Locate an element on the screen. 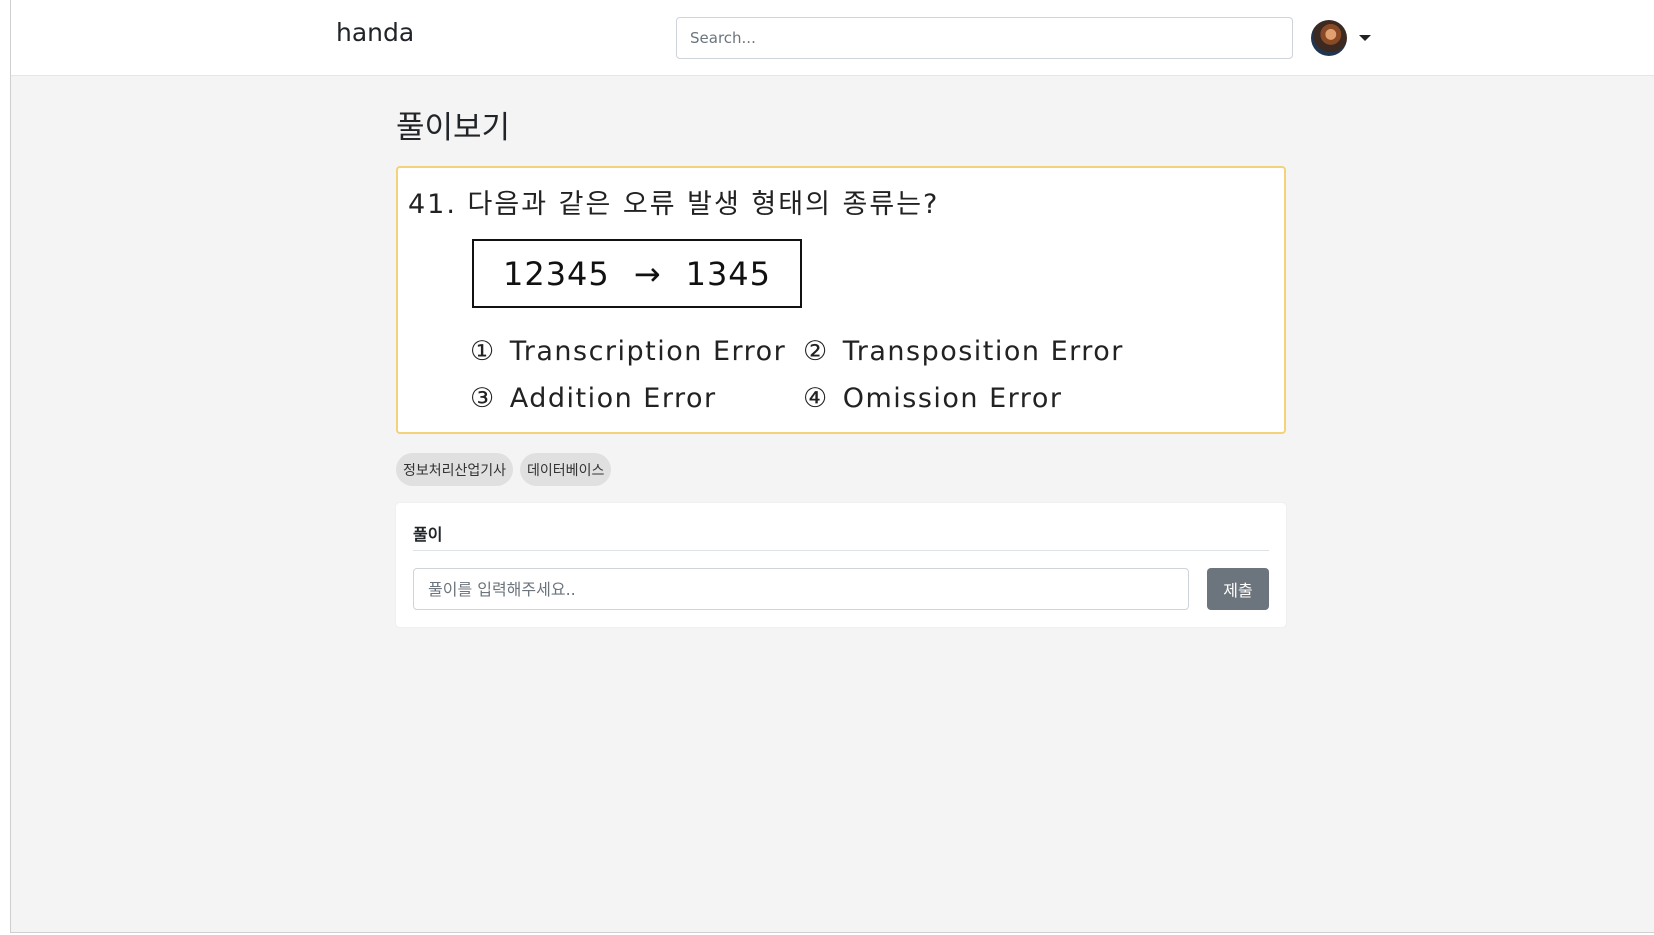 This screenshot has height=935, width=1654. tag-exam: 정보처리산업기사 is located at coordinates (455, 469).